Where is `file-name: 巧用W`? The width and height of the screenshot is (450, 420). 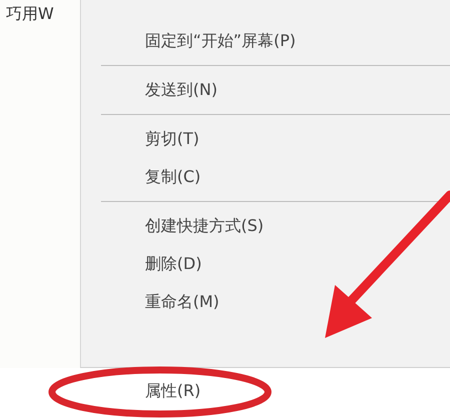 file-name: 巧用W is located at coordinates (30, 14).